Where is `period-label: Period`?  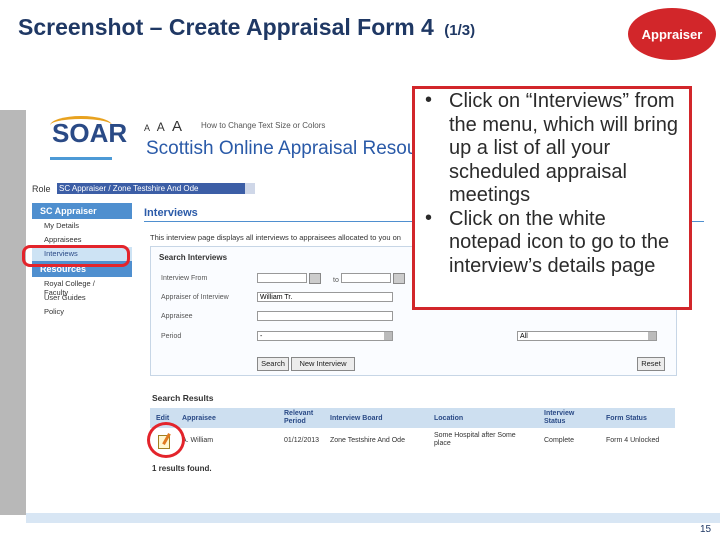 period-label: Period is located at coordinates (171, 336).